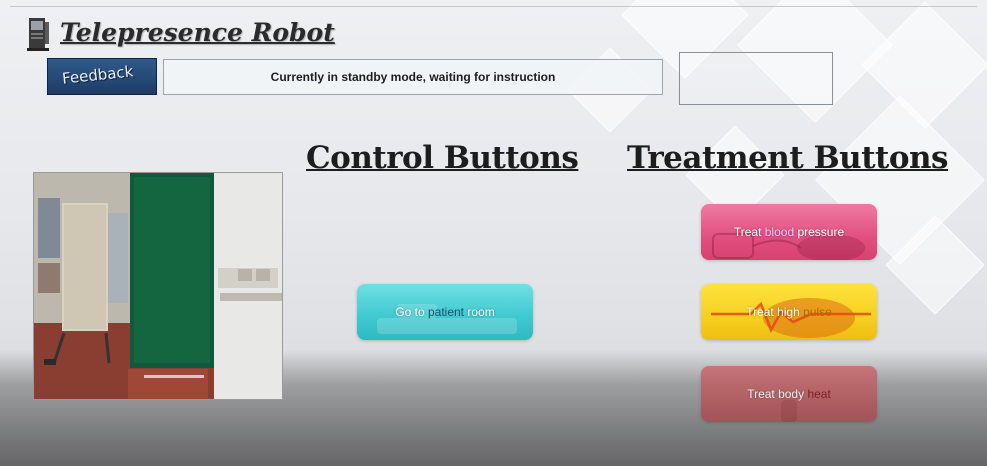  I want to click on window-top-divider, so click(493, 6).